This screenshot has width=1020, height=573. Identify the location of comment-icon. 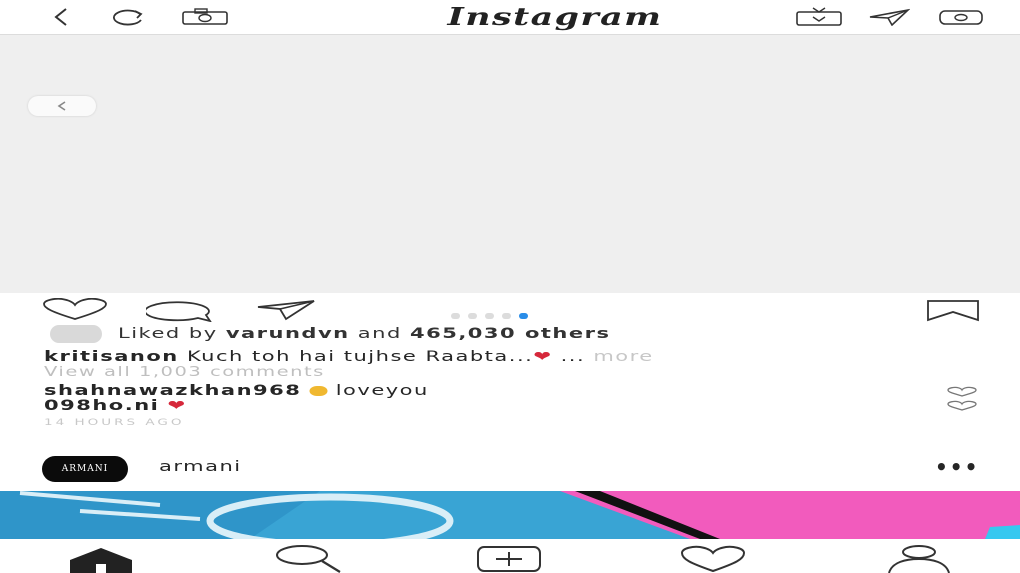
(180, 310).